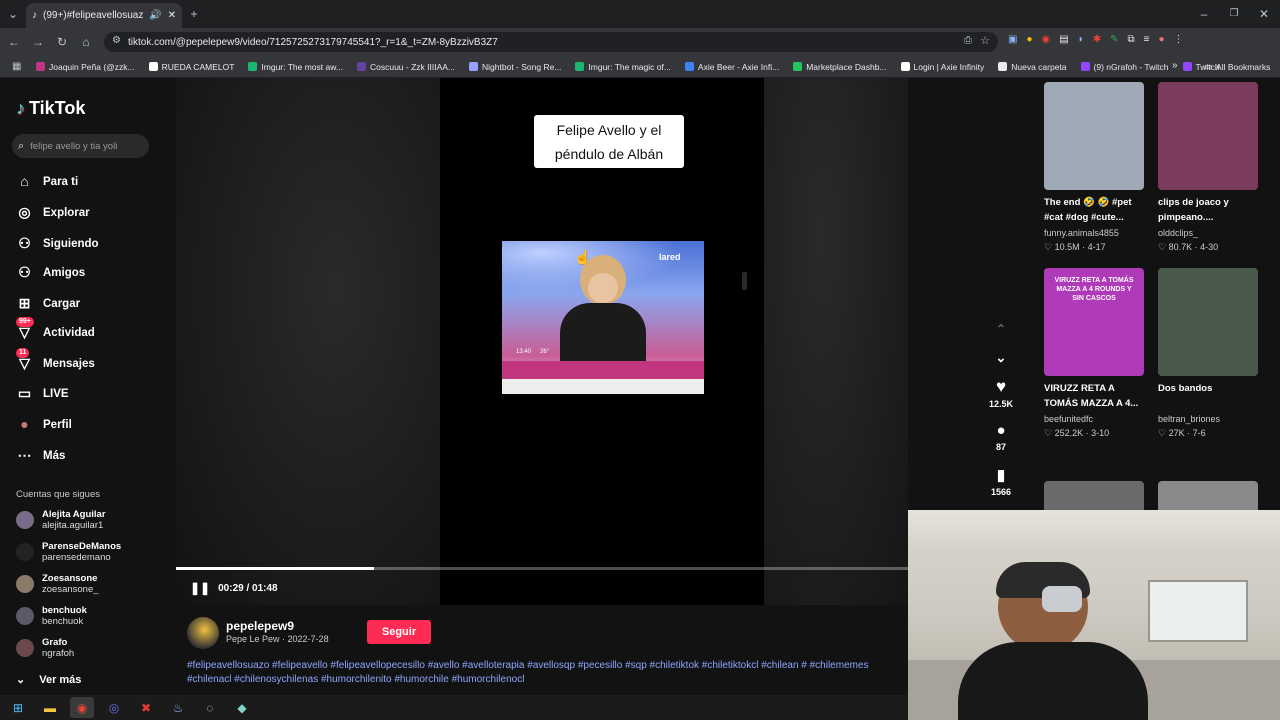  What do you see at coordinates (1029, 42) in the screenshot?
I see `extension-icon: ●` at bounding box center [1029, 42].